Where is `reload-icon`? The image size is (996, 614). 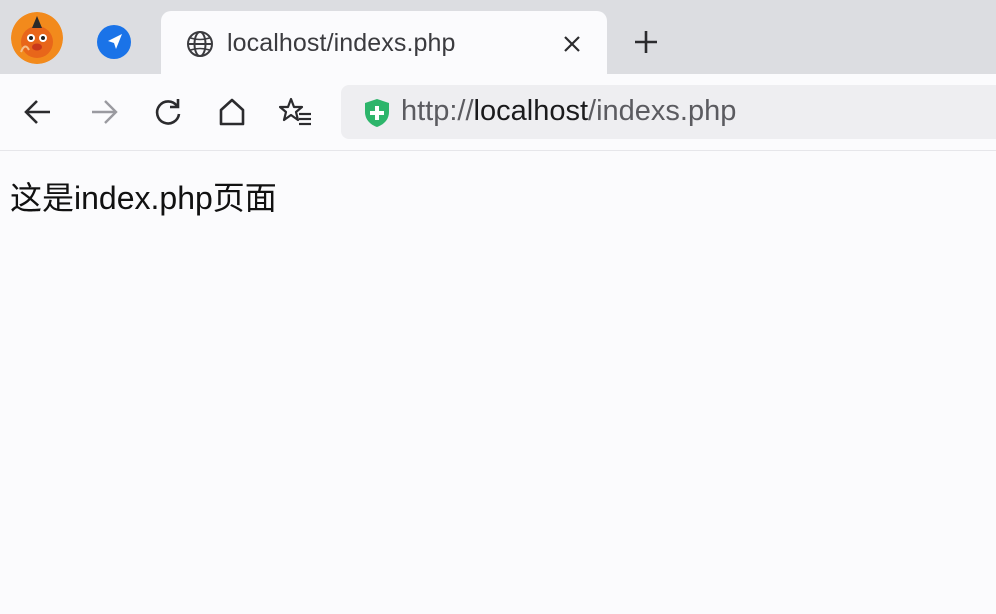 reload-icon is located at coordinates (168, 112).